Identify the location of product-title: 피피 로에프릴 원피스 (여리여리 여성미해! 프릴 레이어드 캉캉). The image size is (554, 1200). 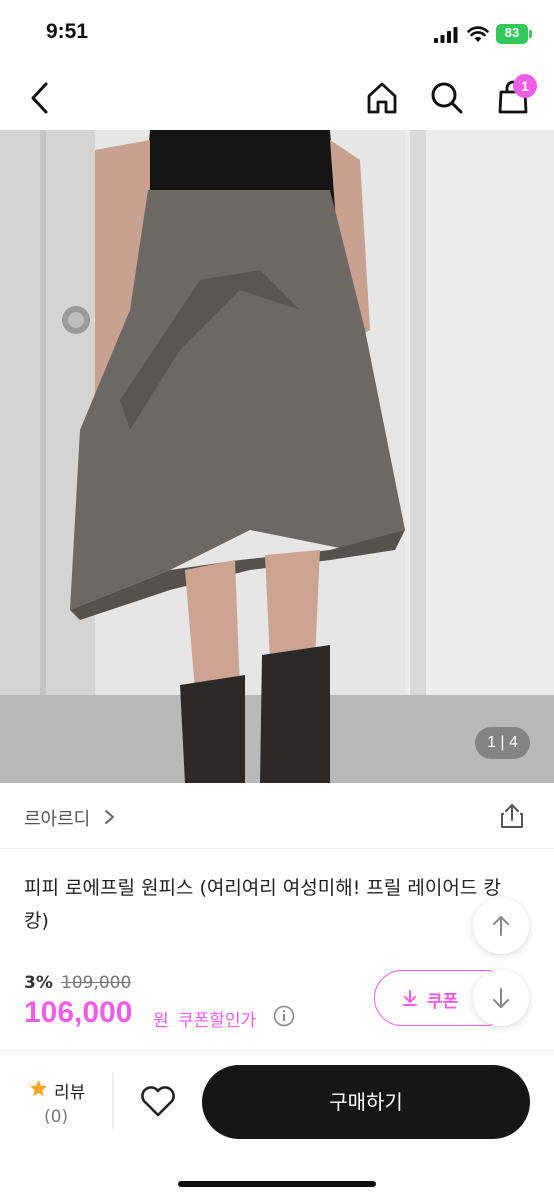
(262, 904).